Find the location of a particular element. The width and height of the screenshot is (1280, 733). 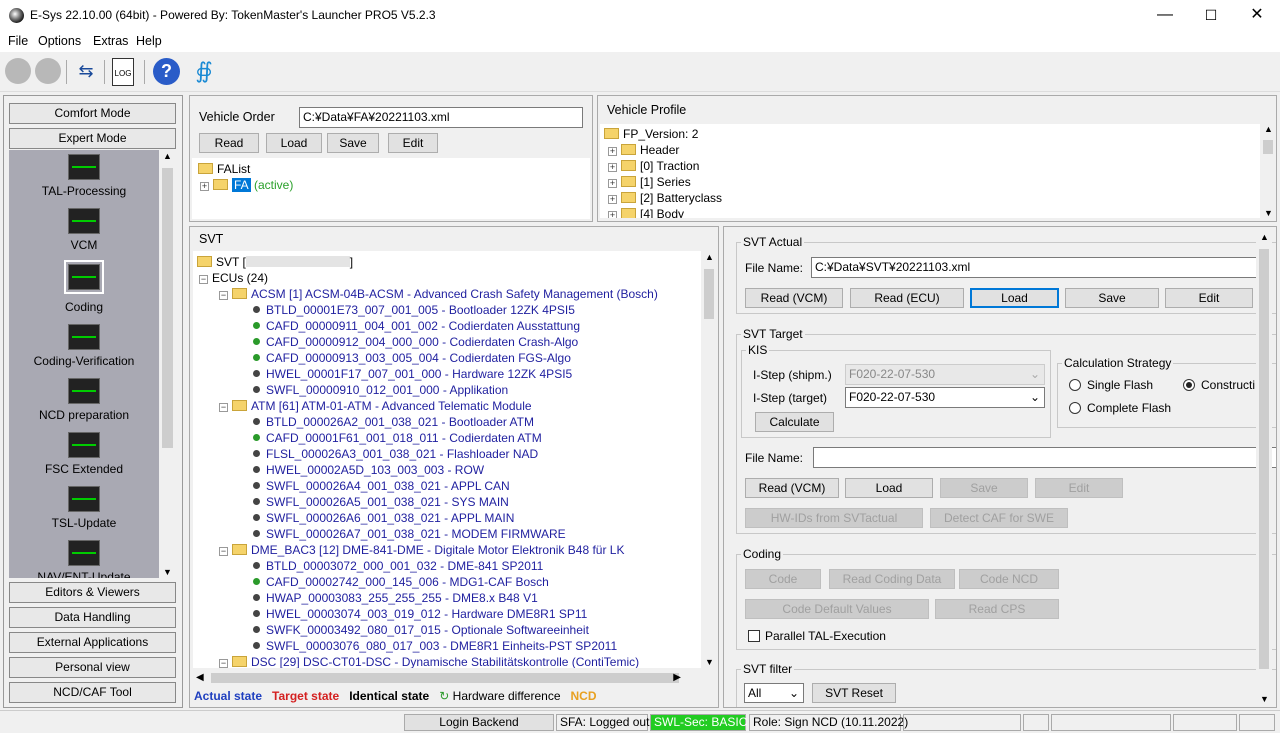

istep-target-select: F020-22-07-530 ⌄ is located at coordinates (945, 397).